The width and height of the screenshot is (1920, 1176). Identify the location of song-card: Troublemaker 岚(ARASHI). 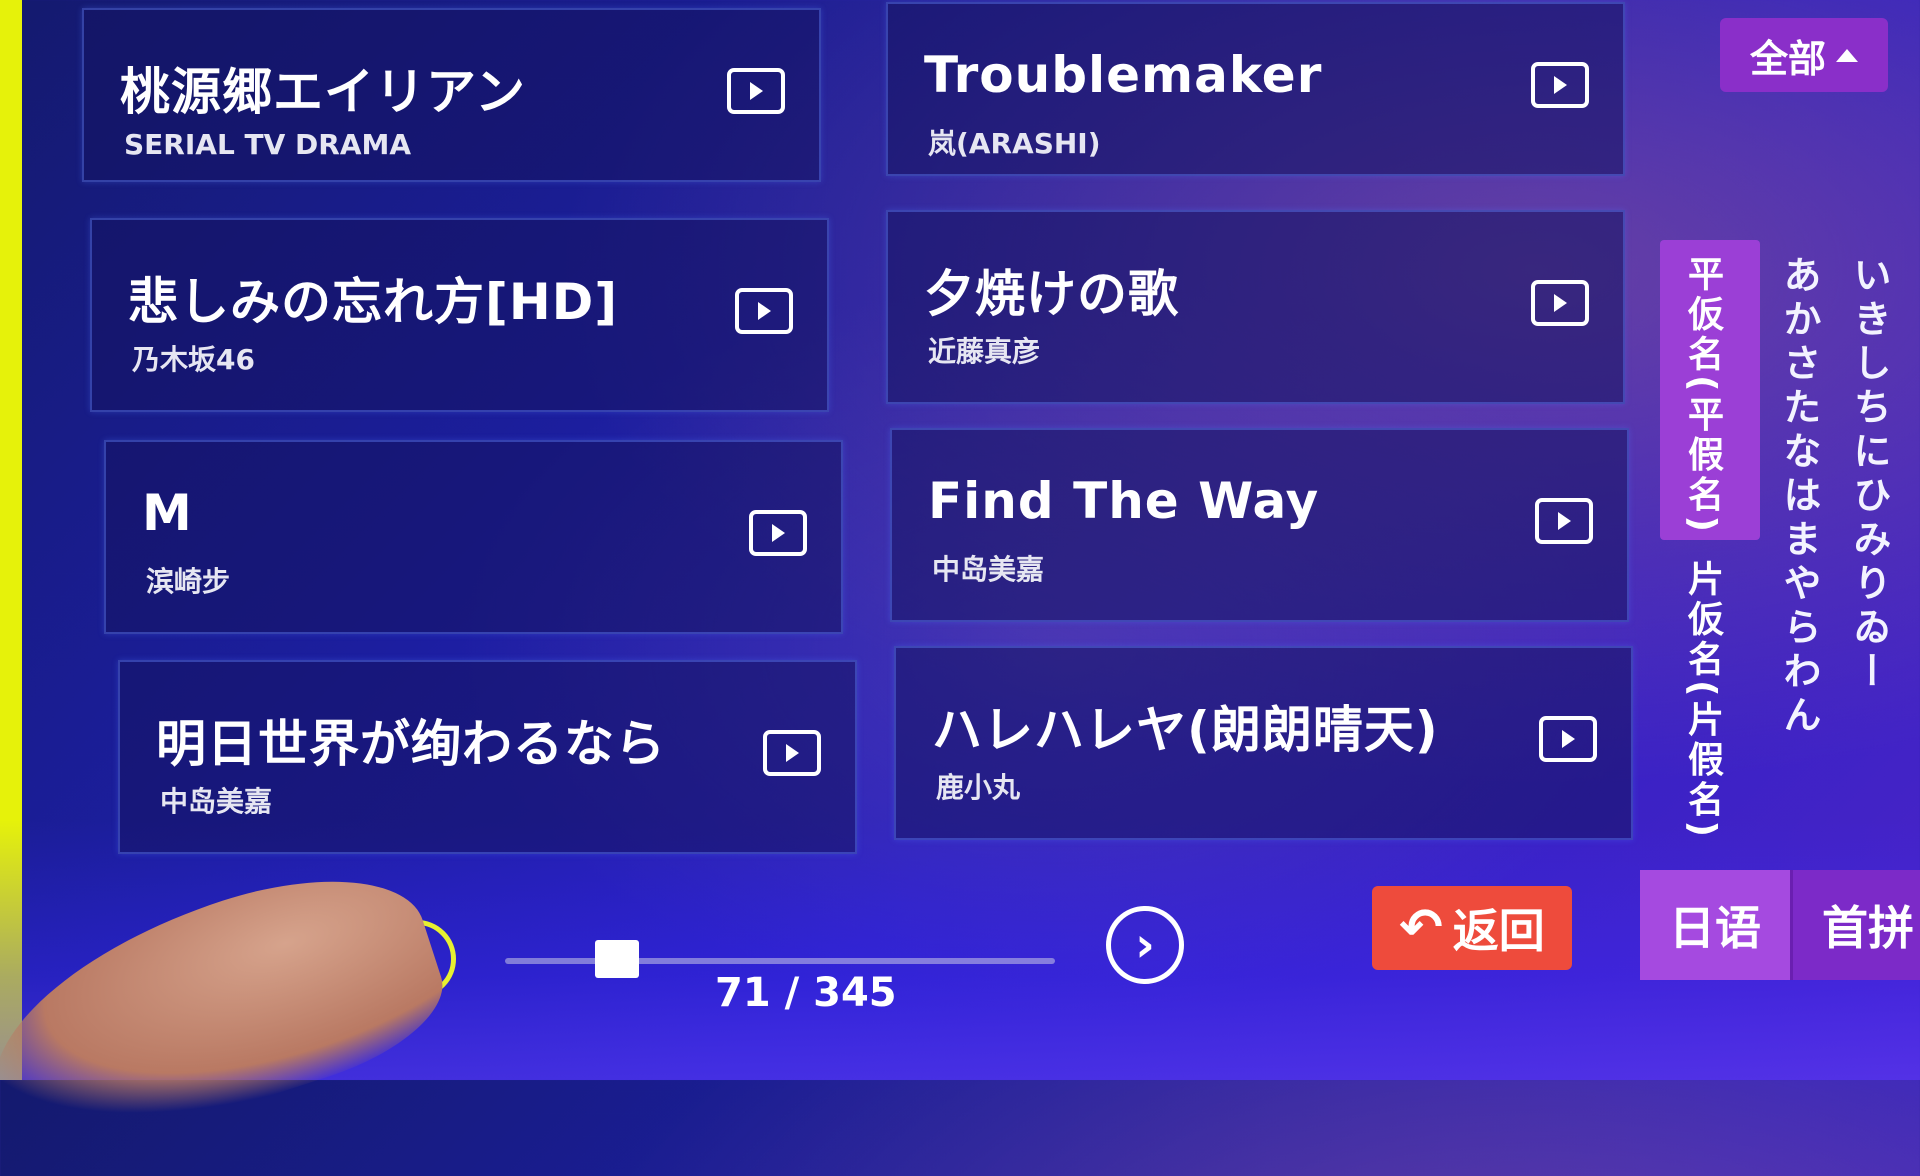
(1255, 89).